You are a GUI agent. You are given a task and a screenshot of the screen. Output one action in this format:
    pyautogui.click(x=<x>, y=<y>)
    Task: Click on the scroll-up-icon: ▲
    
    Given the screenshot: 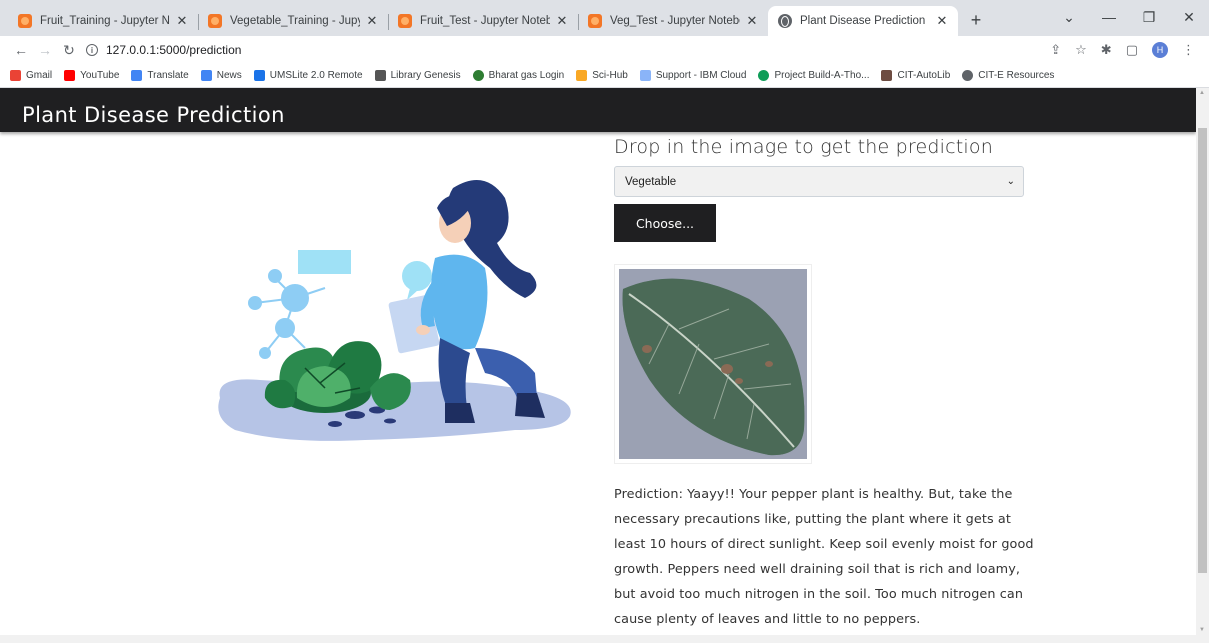 What is the action you would take?
    pyautogui.click(x=1202, y=93)
    